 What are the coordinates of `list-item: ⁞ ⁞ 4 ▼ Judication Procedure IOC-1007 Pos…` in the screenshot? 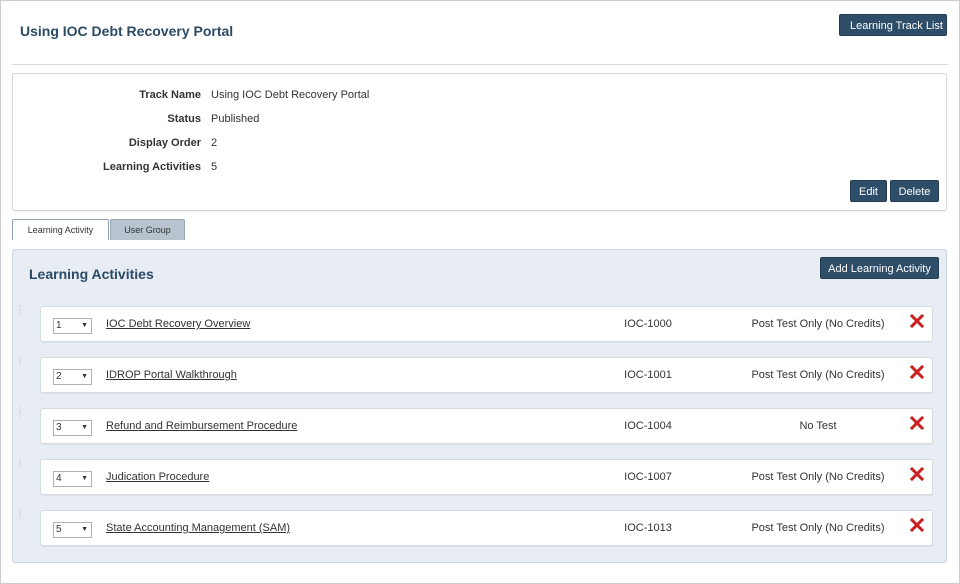 It's located at (480, 479).